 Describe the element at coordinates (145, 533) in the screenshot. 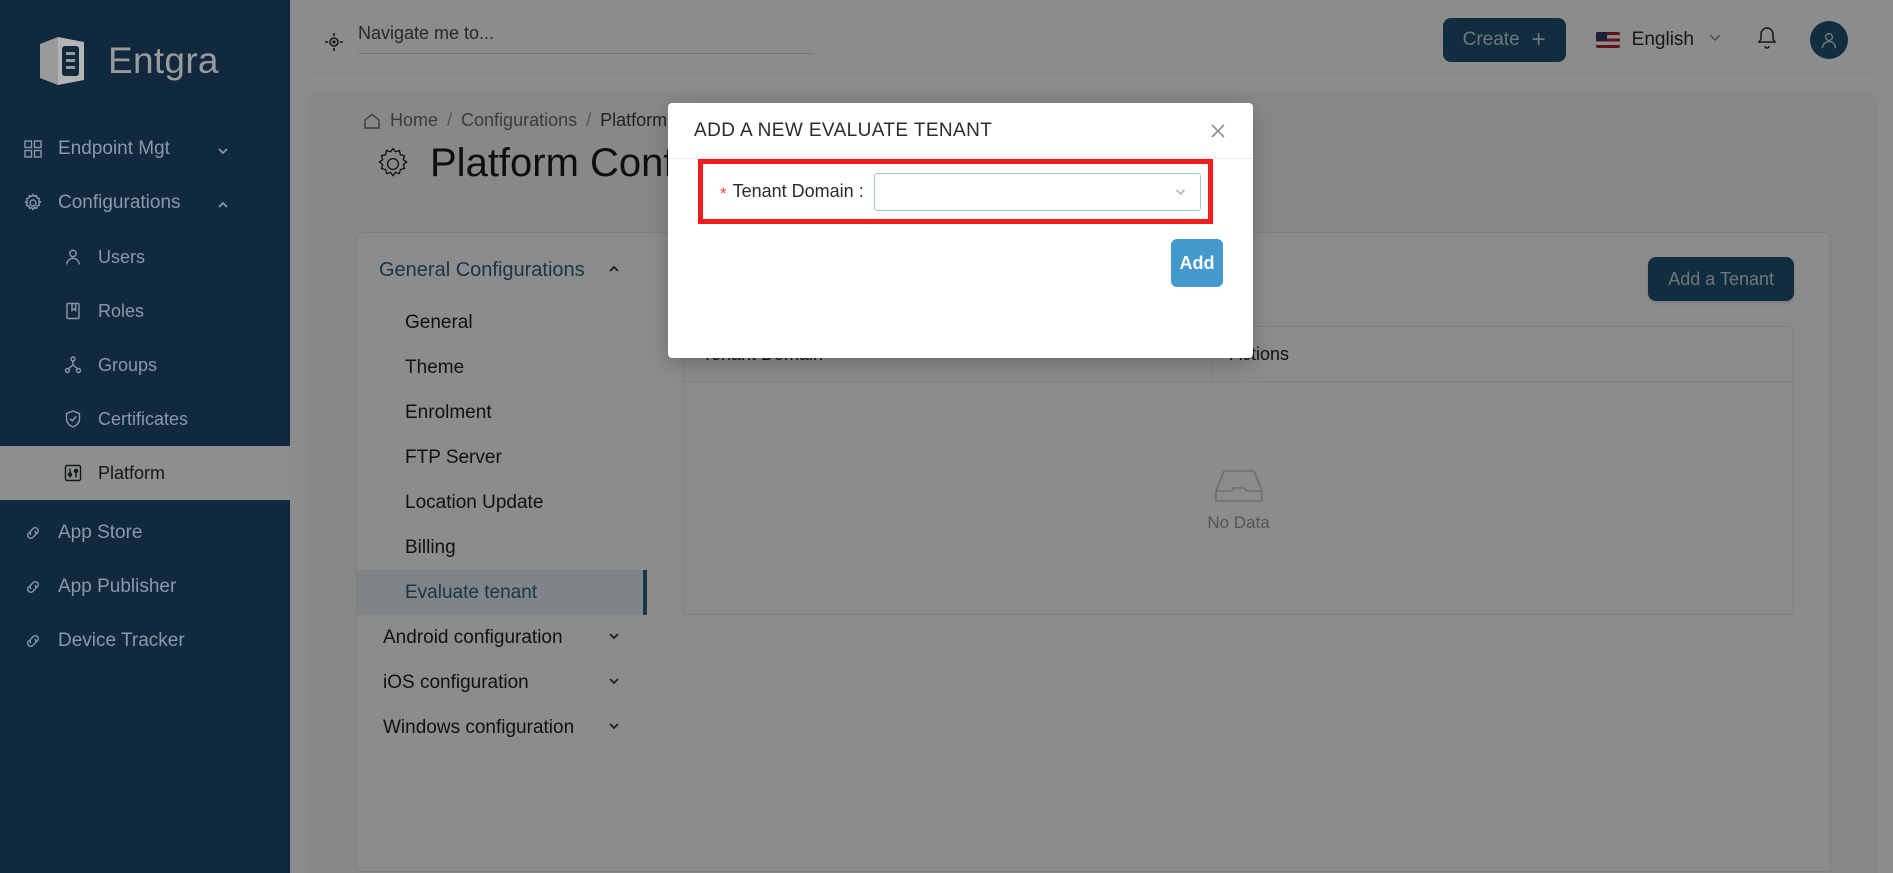

I see `sidebar-item-app-store: App Store` at that location.